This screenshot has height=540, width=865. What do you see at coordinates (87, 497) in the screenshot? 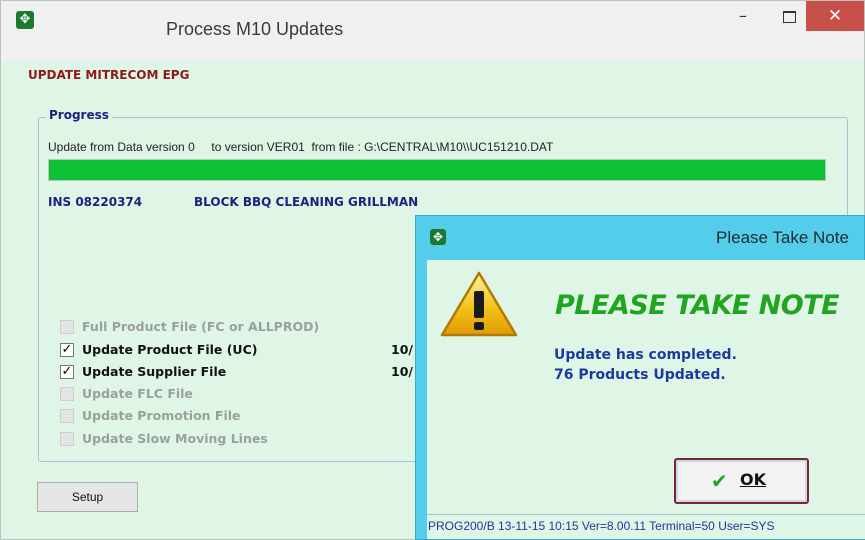
I see `setup-button: Setup` at bounding box center [87, 497].